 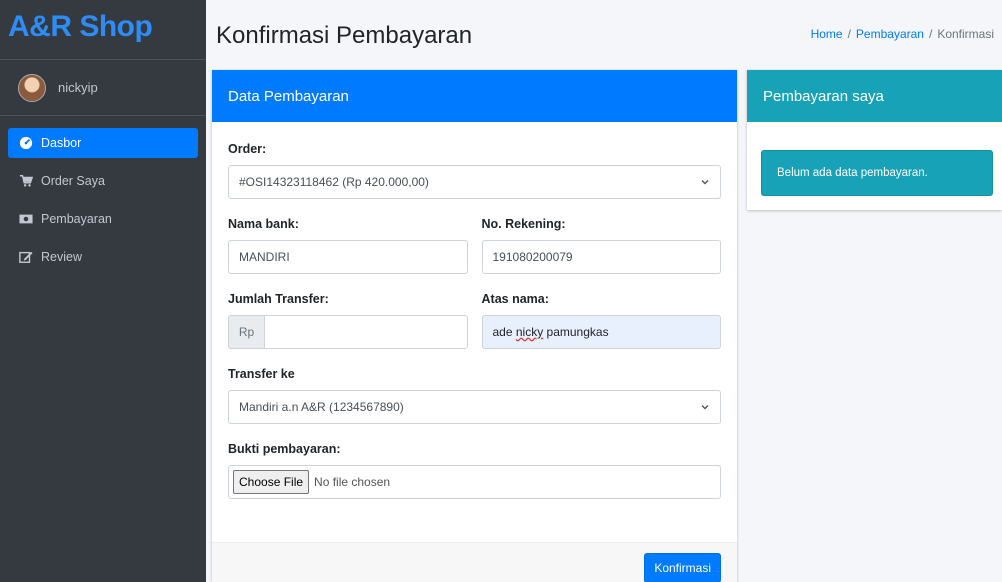 I want to click on order-label: Order:, so click(x=247, y=149).